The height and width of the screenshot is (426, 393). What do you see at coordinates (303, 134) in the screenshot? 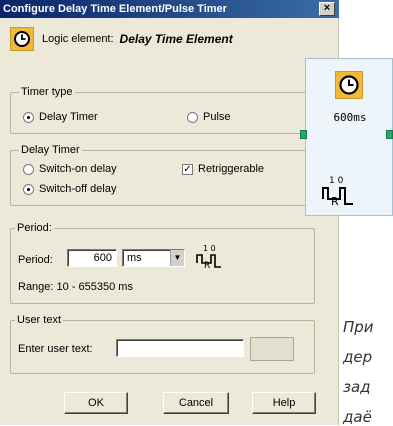
I see `input-port` at bounding box center [303, 134].